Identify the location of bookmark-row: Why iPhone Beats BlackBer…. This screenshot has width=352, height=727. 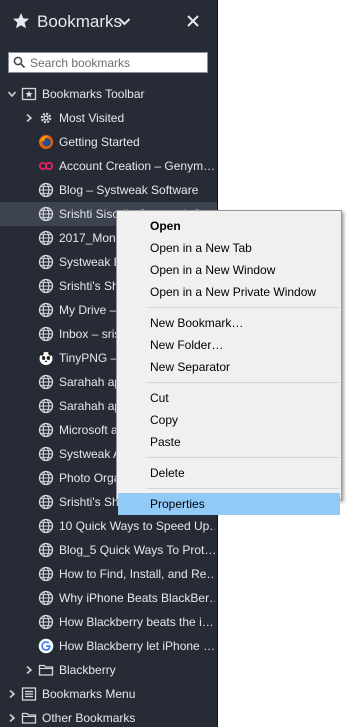
(108, 598).